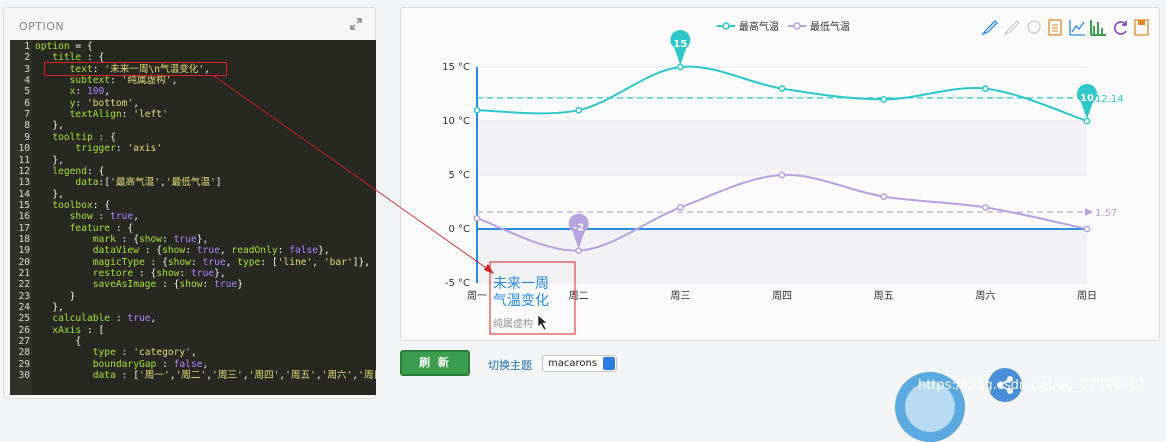  What do you see at coordinates (193, 91) in the screenshot?
I see `code-line: 5 x: 100,` at bounding box center [193, 91].